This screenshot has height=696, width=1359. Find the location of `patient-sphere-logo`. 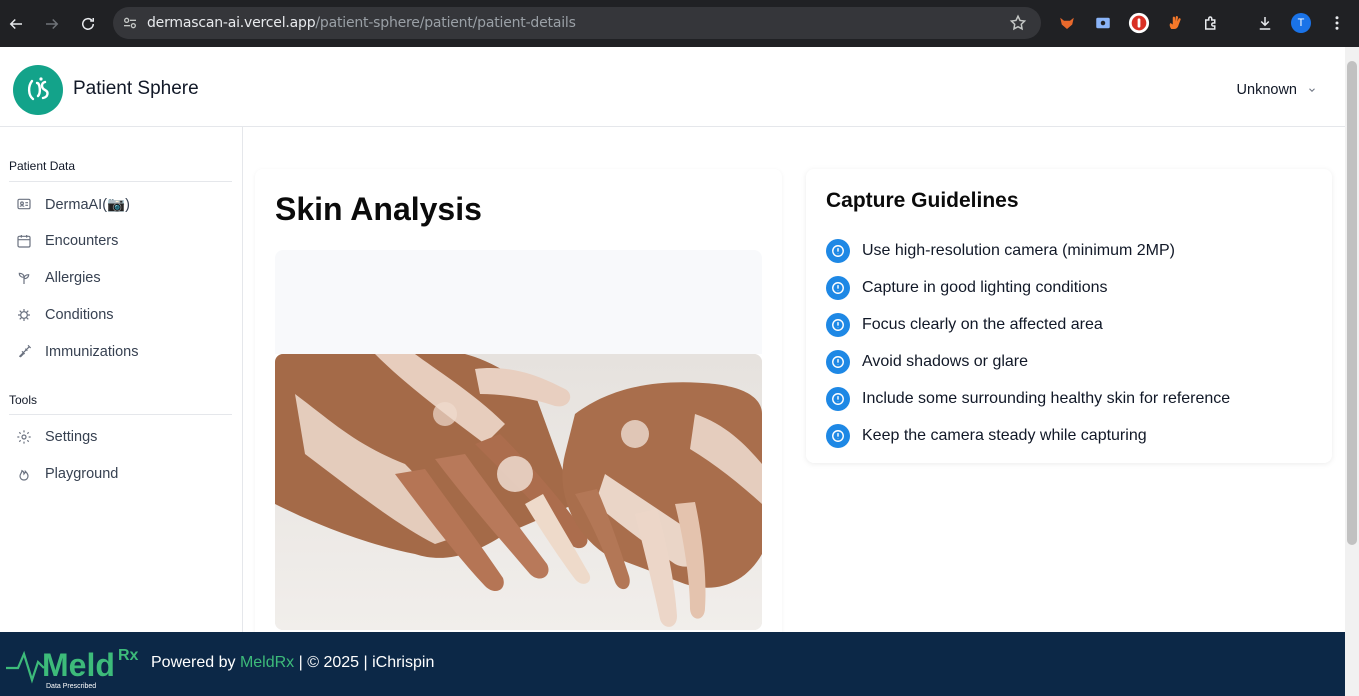

patient-sphere-logo is located at coordinates (38, 90).